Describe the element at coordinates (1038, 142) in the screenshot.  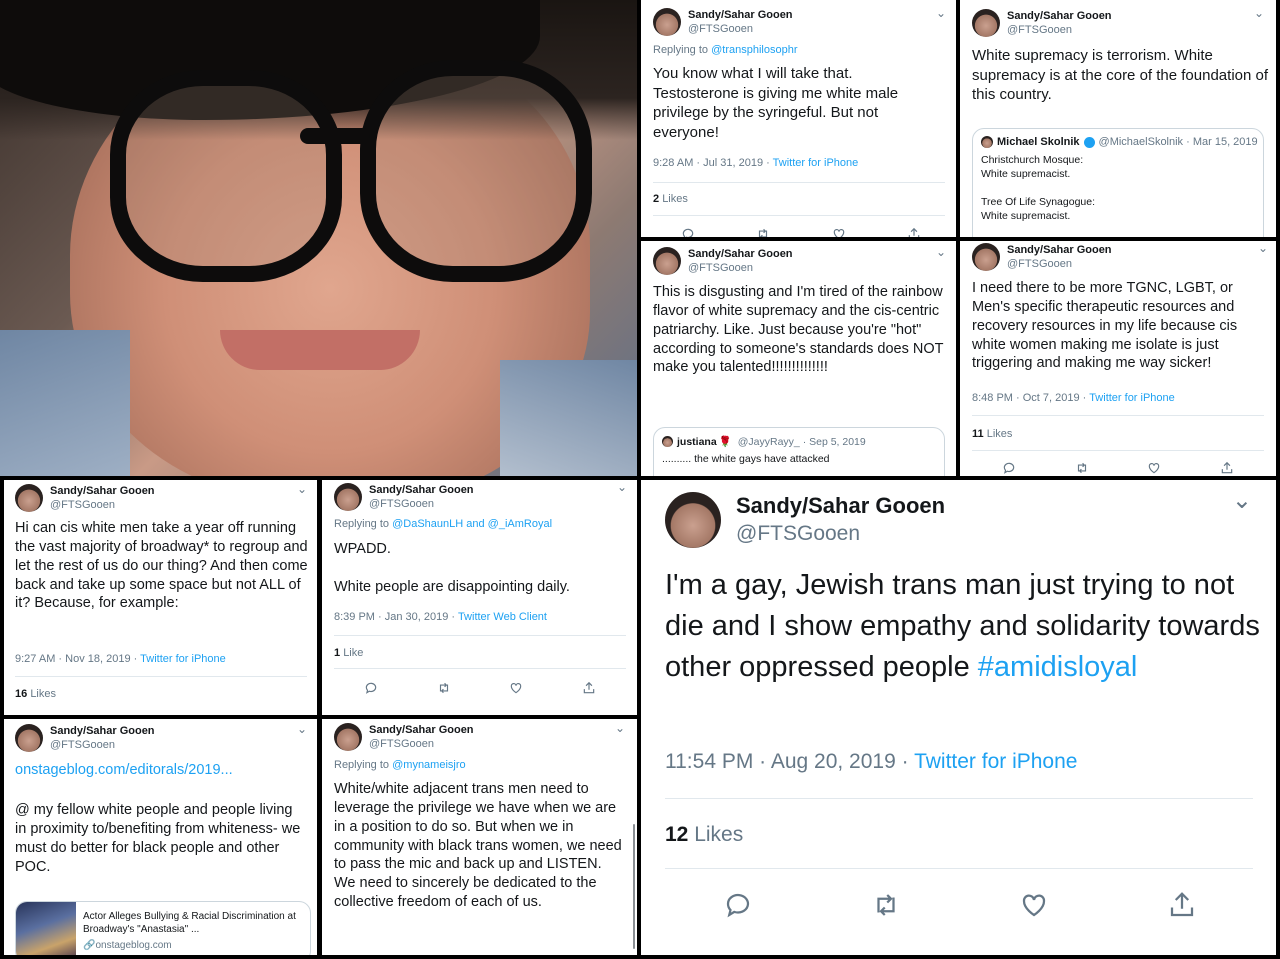
I see `quoted-author-name: Michael Skolnik` at that location.